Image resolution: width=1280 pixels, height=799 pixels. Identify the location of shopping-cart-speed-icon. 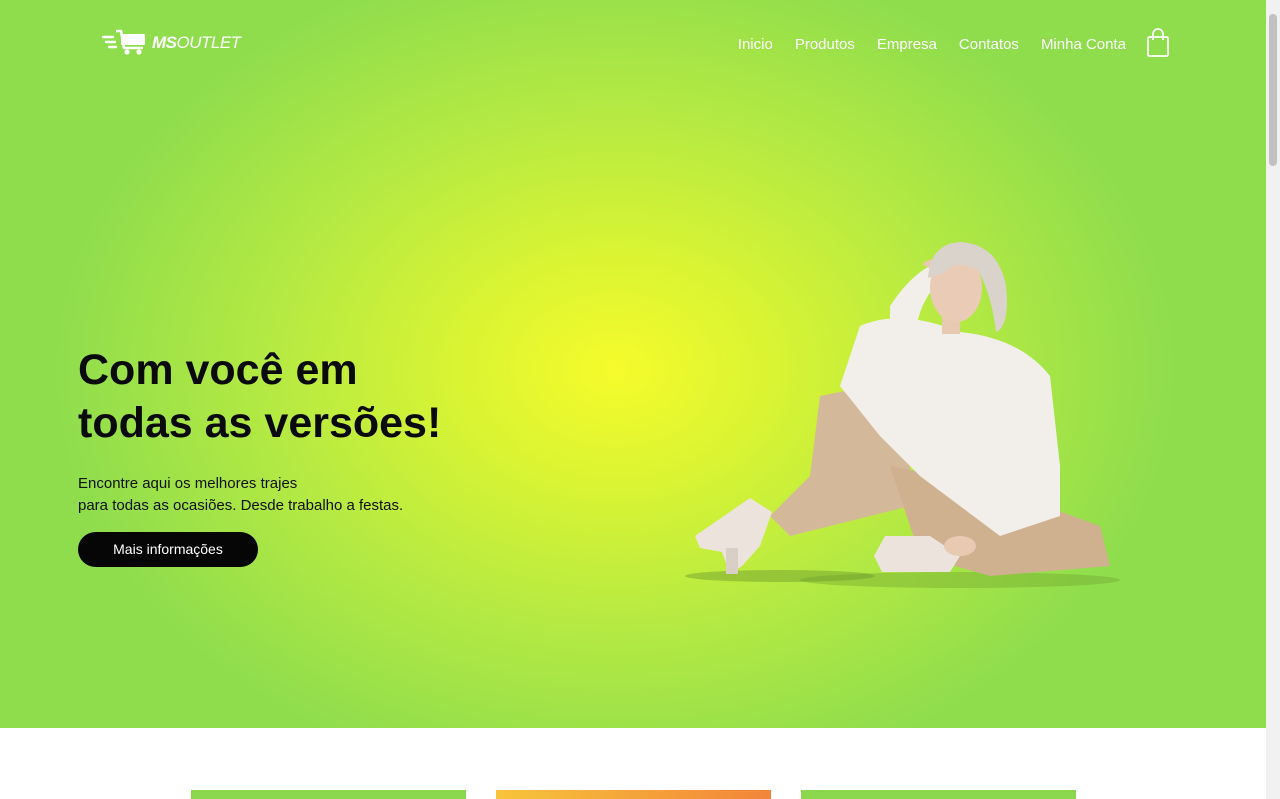
(123, 42).